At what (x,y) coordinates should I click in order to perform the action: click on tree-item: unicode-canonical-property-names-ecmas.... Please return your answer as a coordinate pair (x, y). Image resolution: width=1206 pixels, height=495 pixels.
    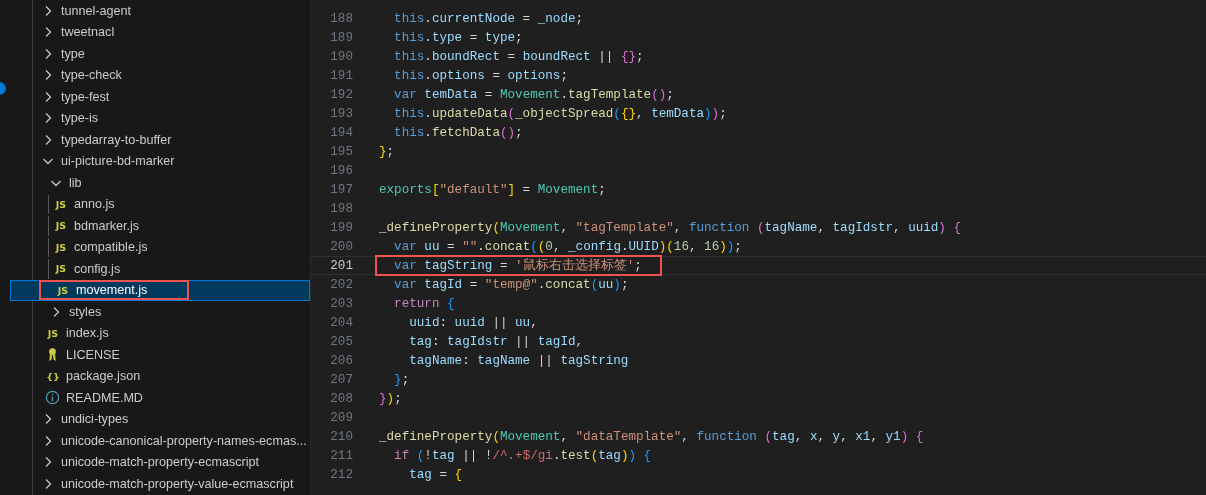
    Looking at the image, I should click on (155, 441).